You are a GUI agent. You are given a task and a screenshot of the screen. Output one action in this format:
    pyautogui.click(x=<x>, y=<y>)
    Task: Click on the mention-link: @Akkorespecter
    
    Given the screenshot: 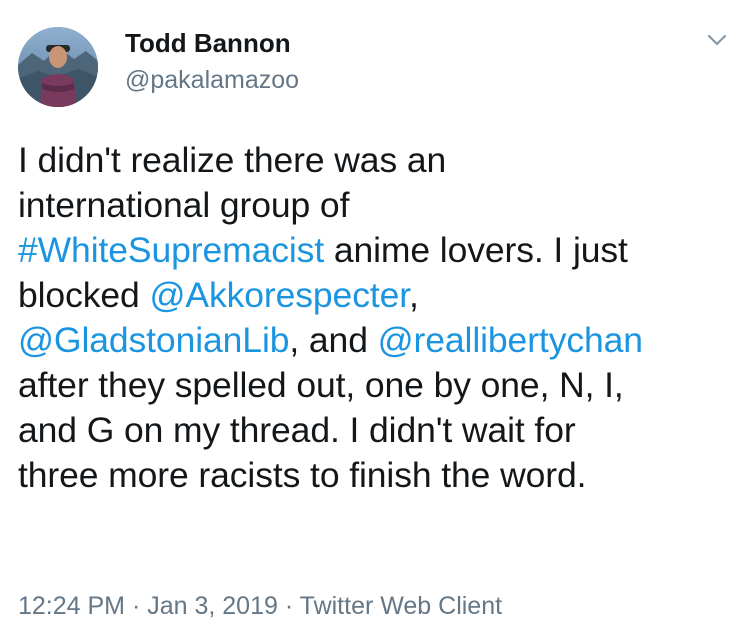 What is the action you would take?
    pyautogui.click(x=279, y=295)
    